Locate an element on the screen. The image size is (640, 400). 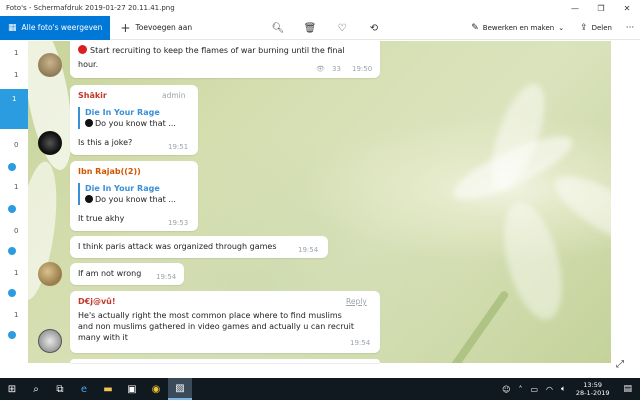
share-icon: ⇪ is located at coordinates (584, 28).